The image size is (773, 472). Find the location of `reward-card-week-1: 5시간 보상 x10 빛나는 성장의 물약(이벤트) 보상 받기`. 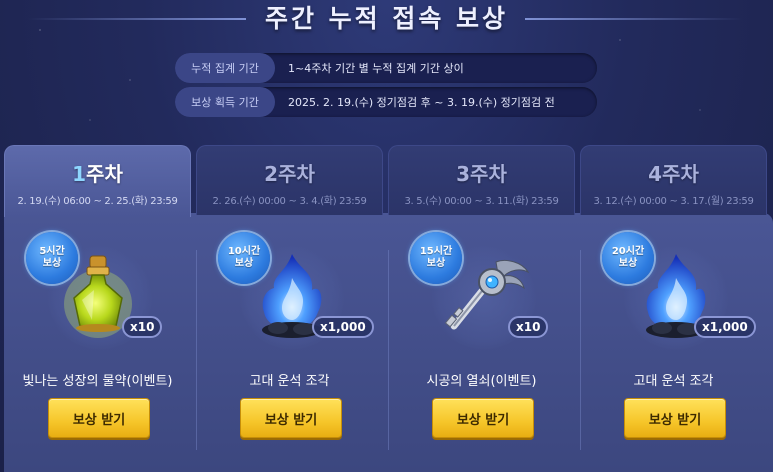

reward-card-week-1: 5시간 보상 x10 빛나는 성장의 물약(이벤트) 보상 받기 is located at coordinates (97, 346).